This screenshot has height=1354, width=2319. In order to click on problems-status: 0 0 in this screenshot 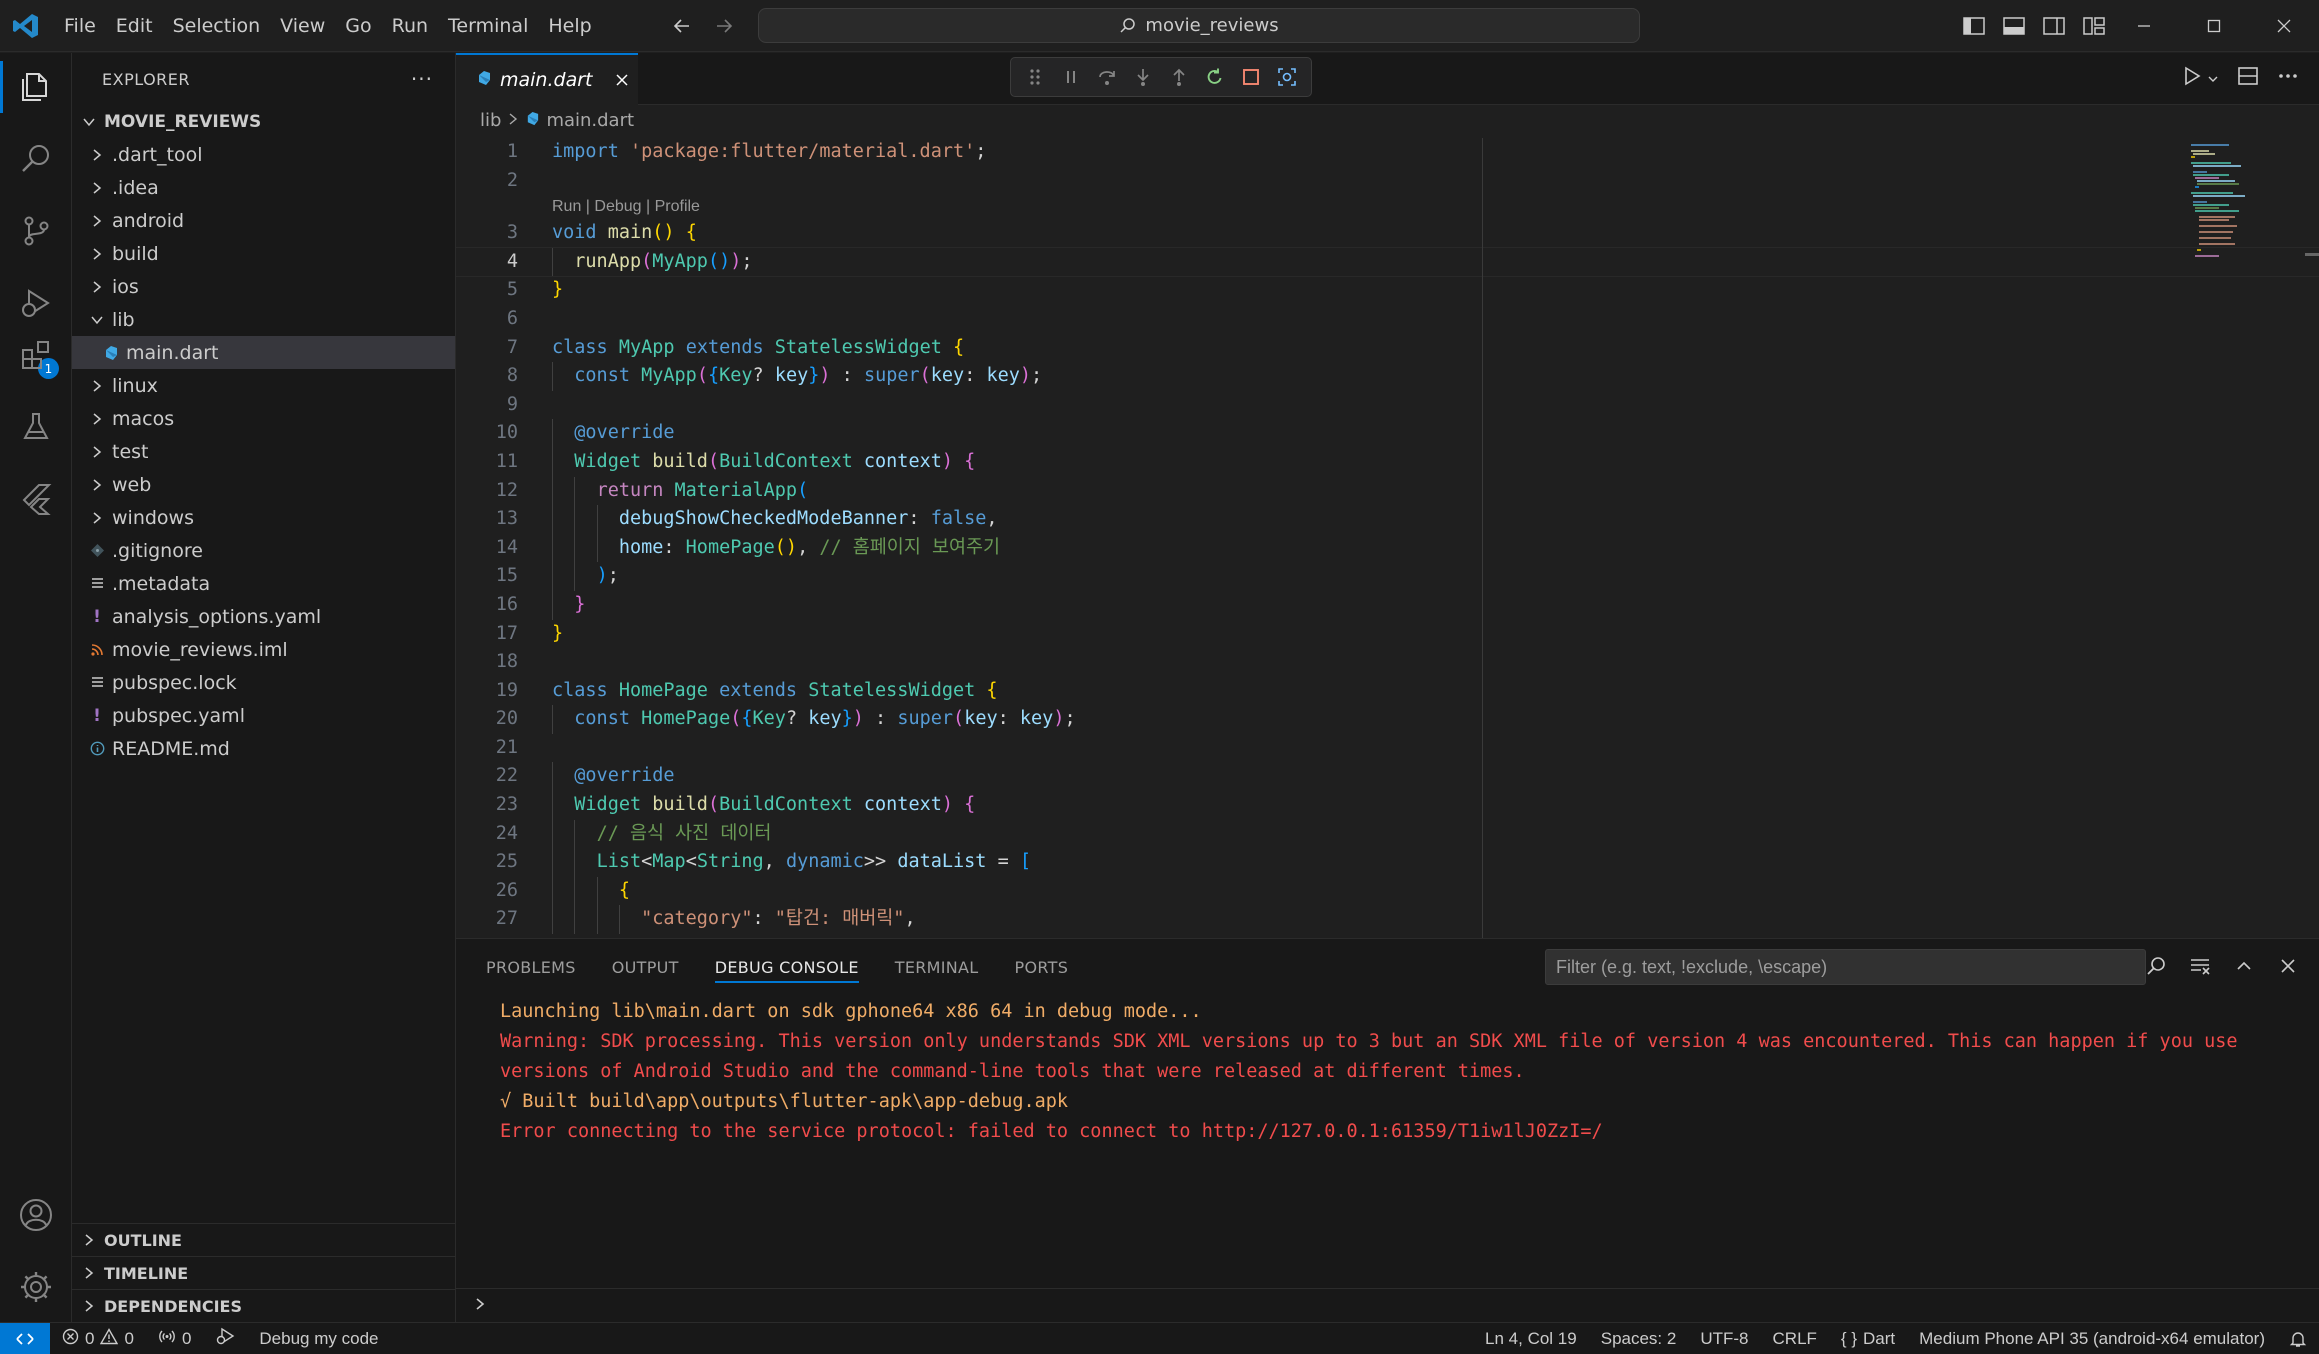, I will do `click(98, 1338)`.